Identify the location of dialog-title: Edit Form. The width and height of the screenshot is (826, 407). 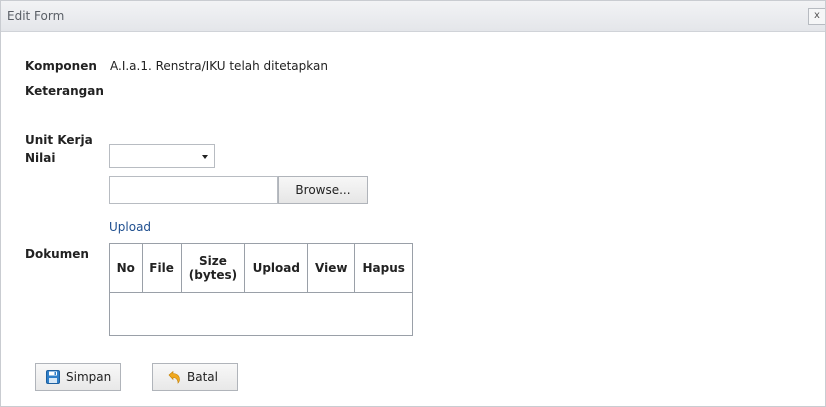
(36, 16).